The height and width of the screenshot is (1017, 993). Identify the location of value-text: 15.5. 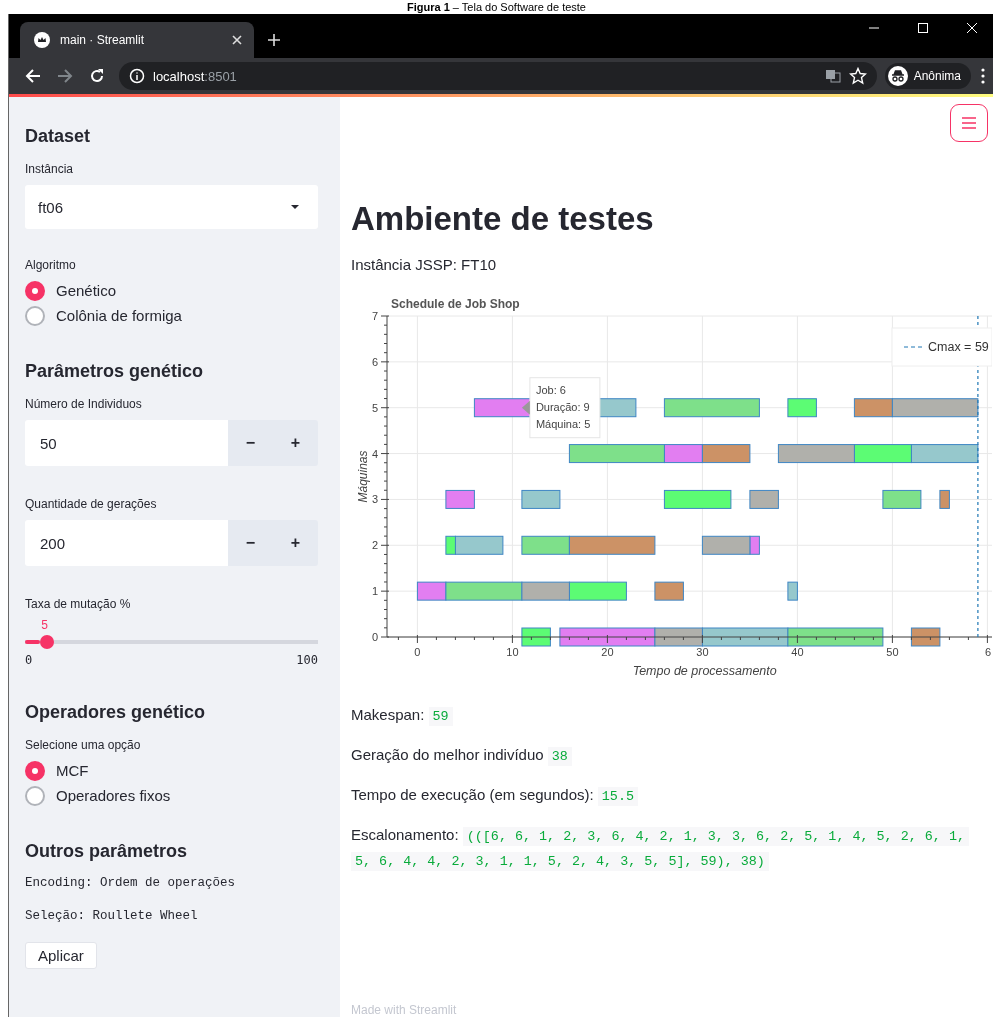
(617, 796).